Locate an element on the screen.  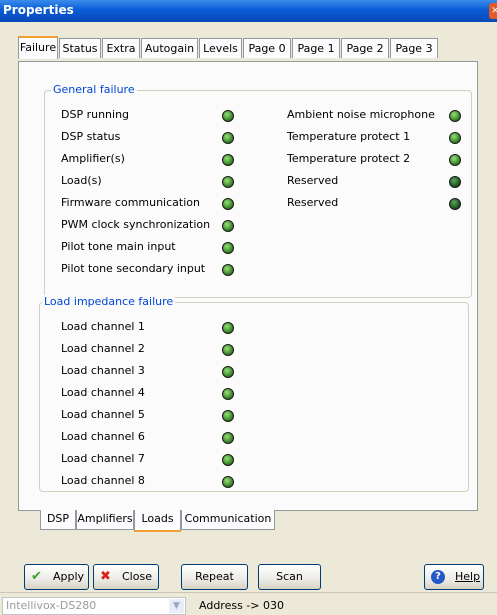
load-channel-2: Load channel 2 is located at coordinates (103, 348).